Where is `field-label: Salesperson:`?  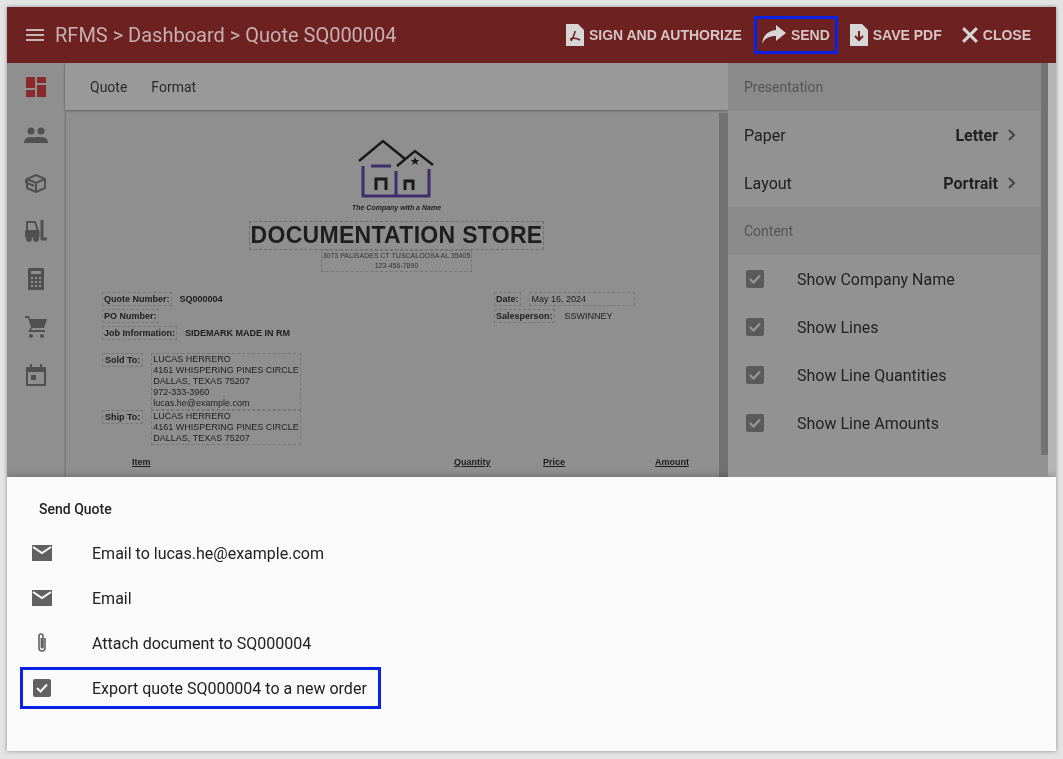
field-label: Salesperson: is located at coordinates (524, 316).